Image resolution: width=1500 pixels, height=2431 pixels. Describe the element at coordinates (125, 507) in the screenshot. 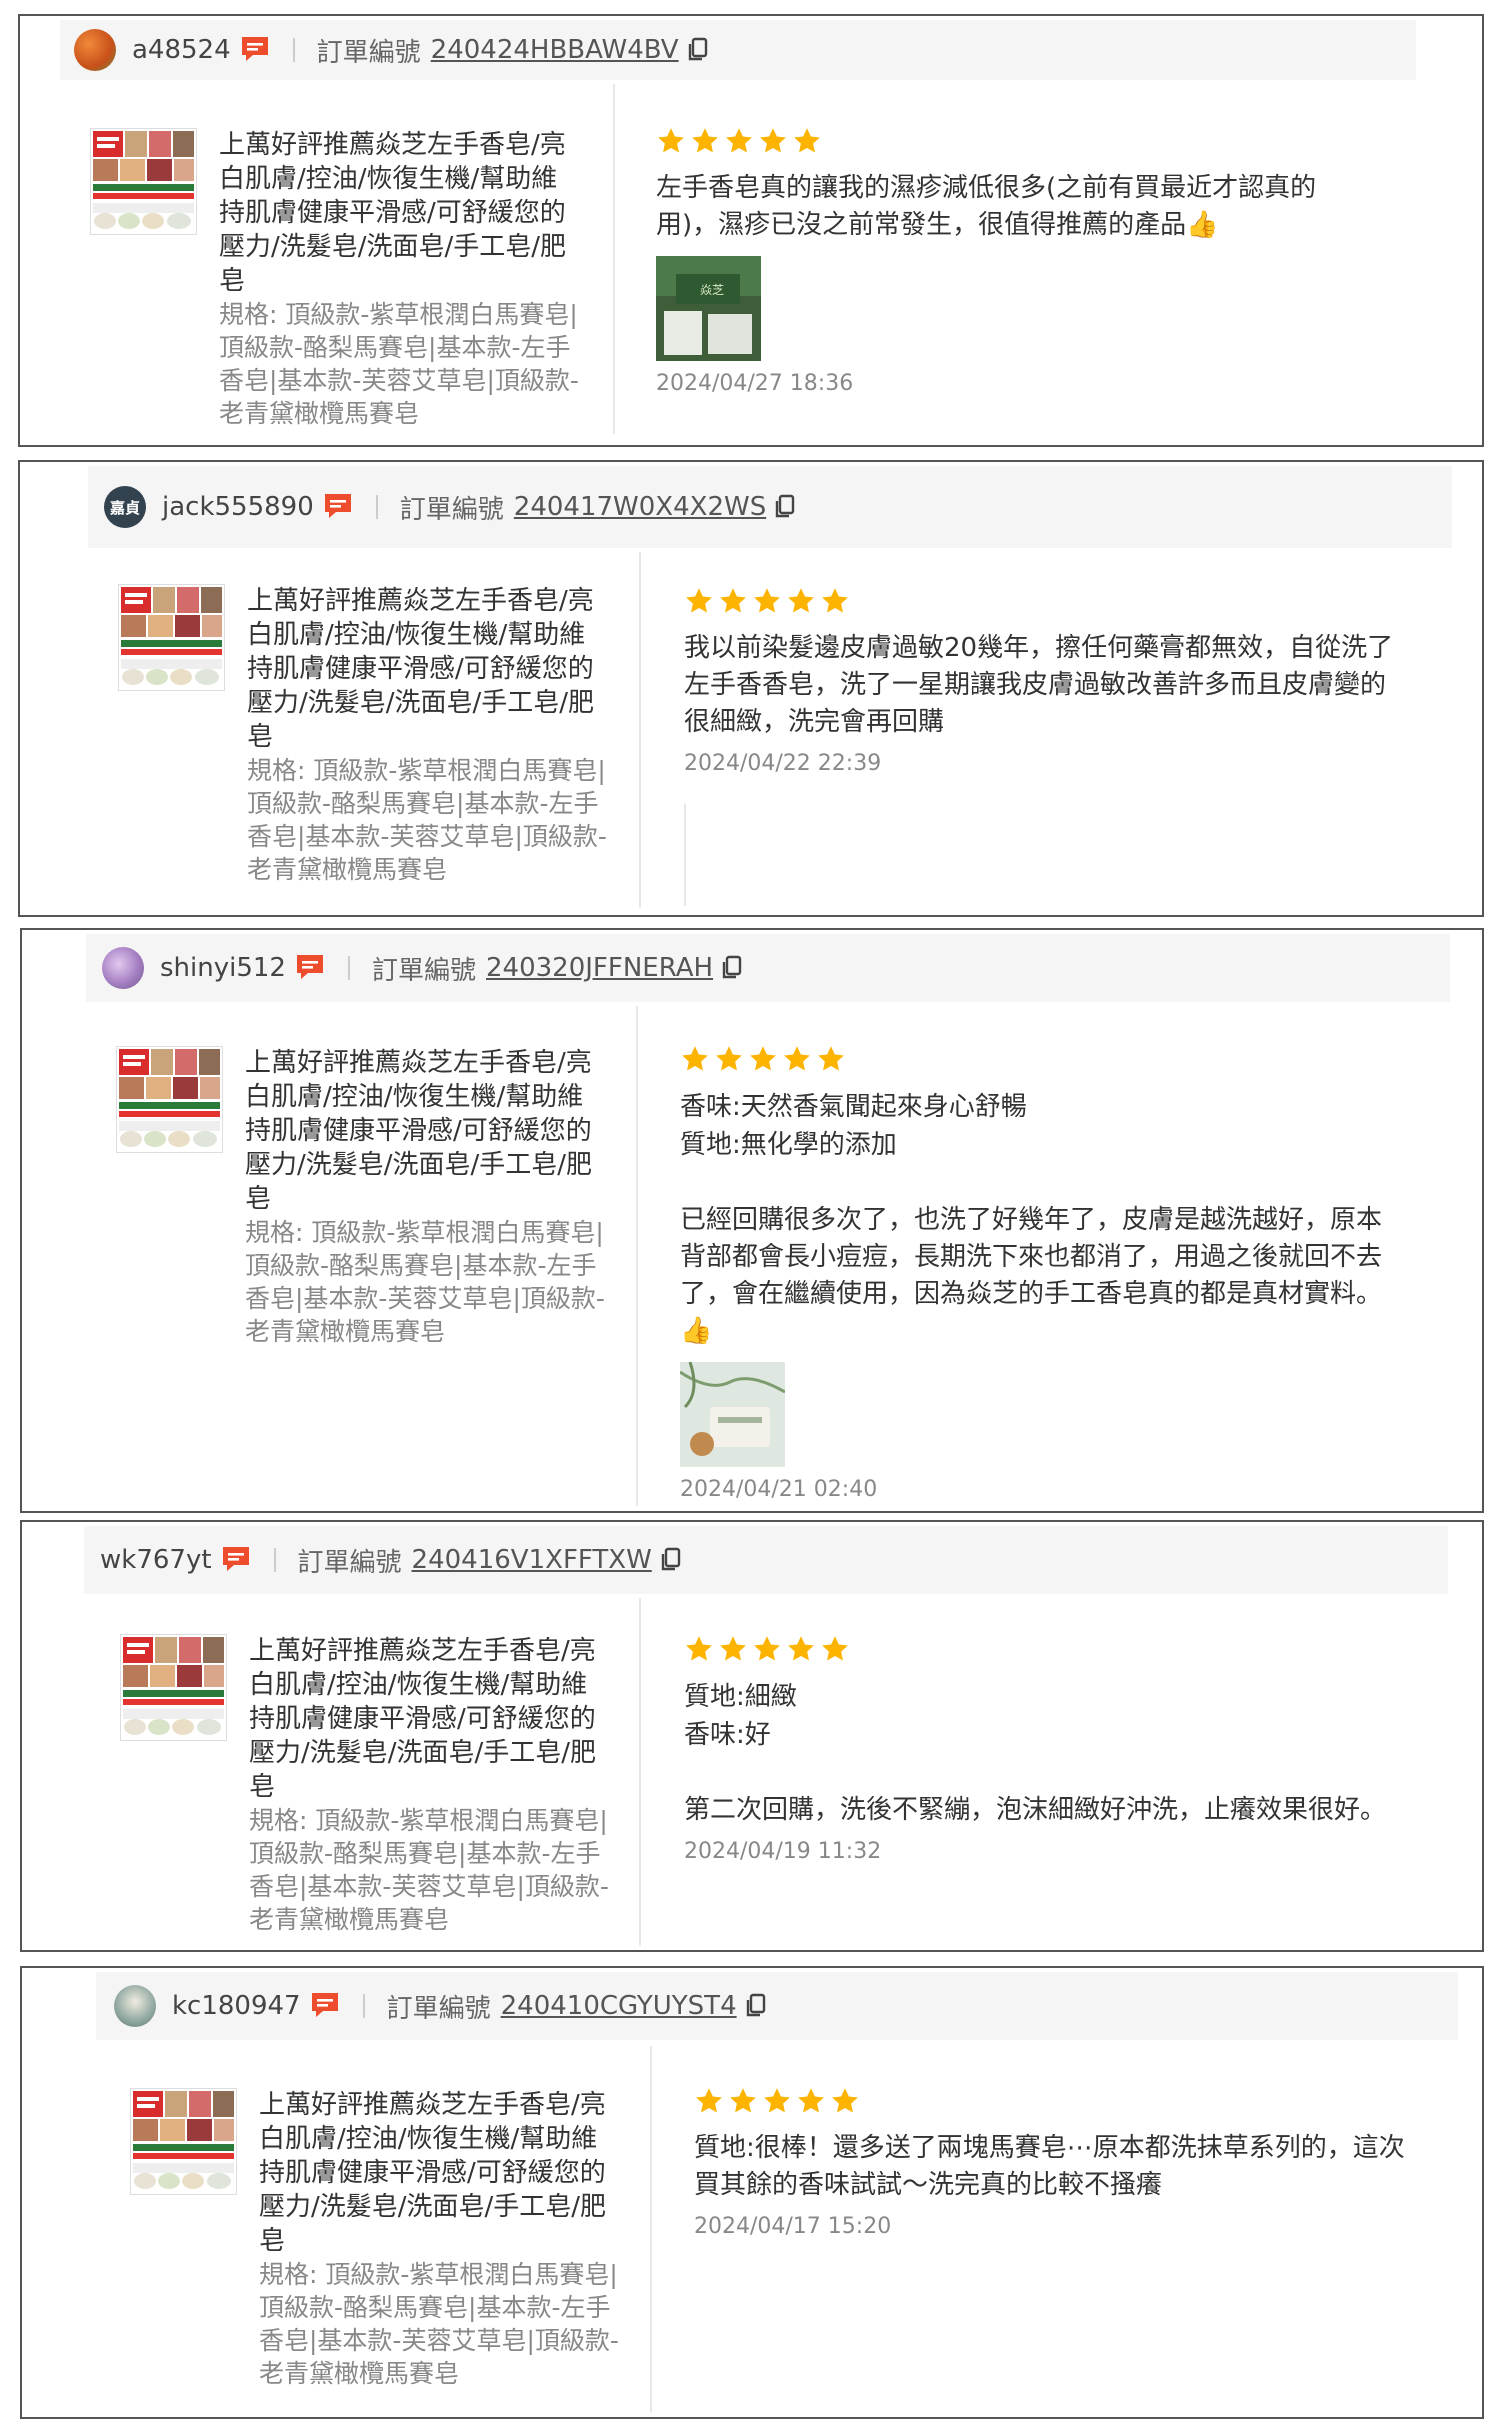

I see `avatar: 嘉貞` at that location.